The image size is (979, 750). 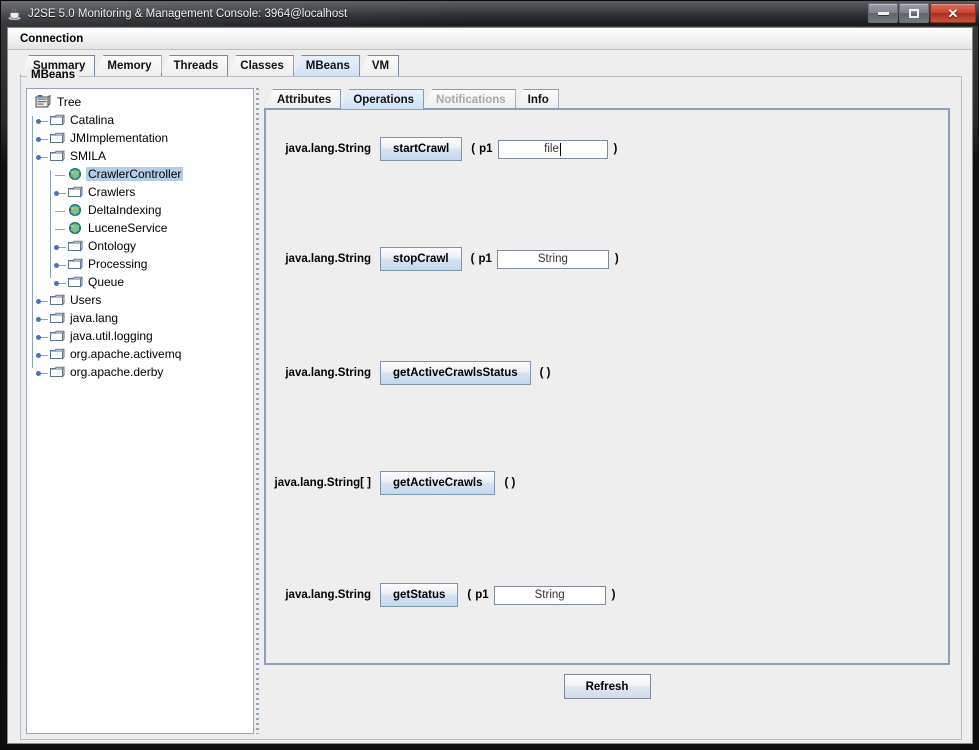 I want to click on operation-param-input-startCrawl: file, so click(x=552, y=149).